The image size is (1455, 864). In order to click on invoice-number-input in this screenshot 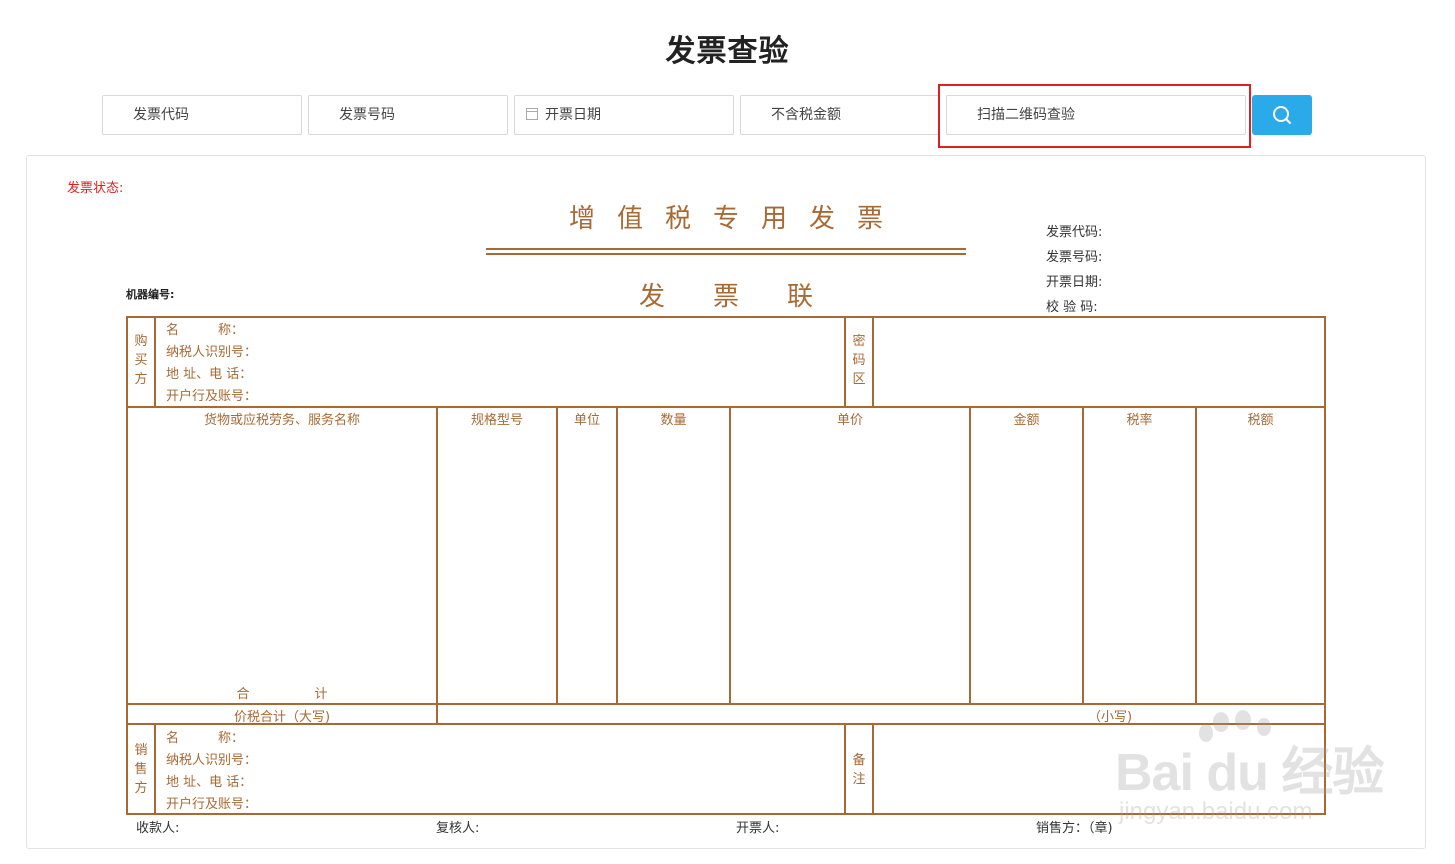, I will do `click(423, 115)`.